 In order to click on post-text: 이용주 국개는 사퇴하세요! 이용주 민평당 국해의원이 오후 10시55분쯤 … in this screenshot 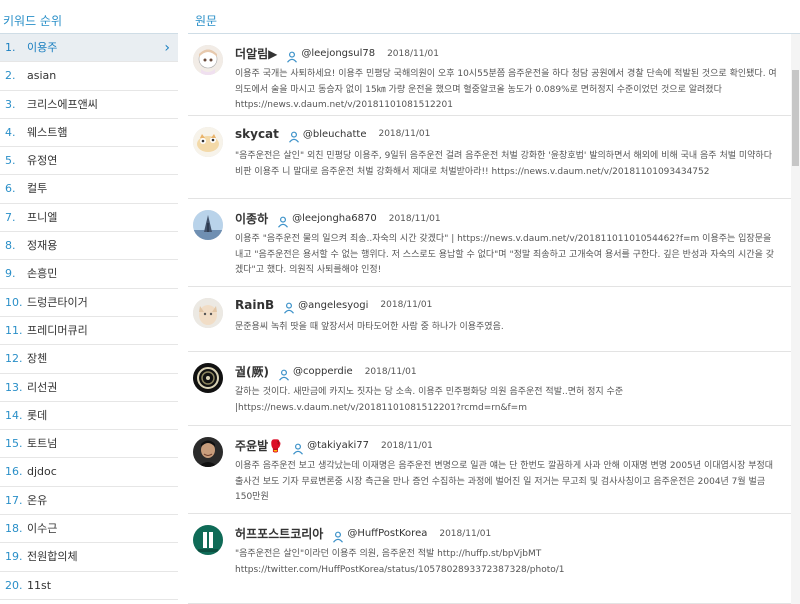, I will do `click(506, 89)`.